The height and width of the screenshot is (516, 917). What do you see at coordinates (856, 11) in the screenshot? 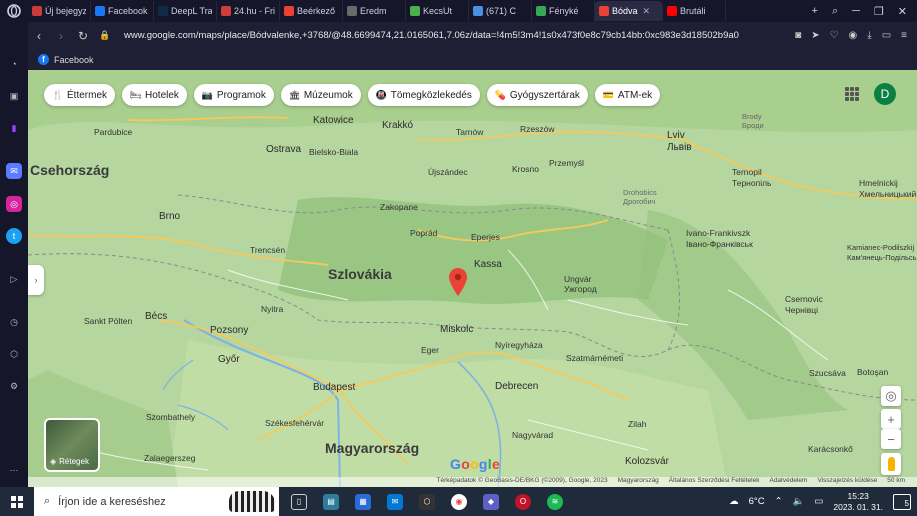
I see `minimize-icon: ─` at bounding box center [856, 11].